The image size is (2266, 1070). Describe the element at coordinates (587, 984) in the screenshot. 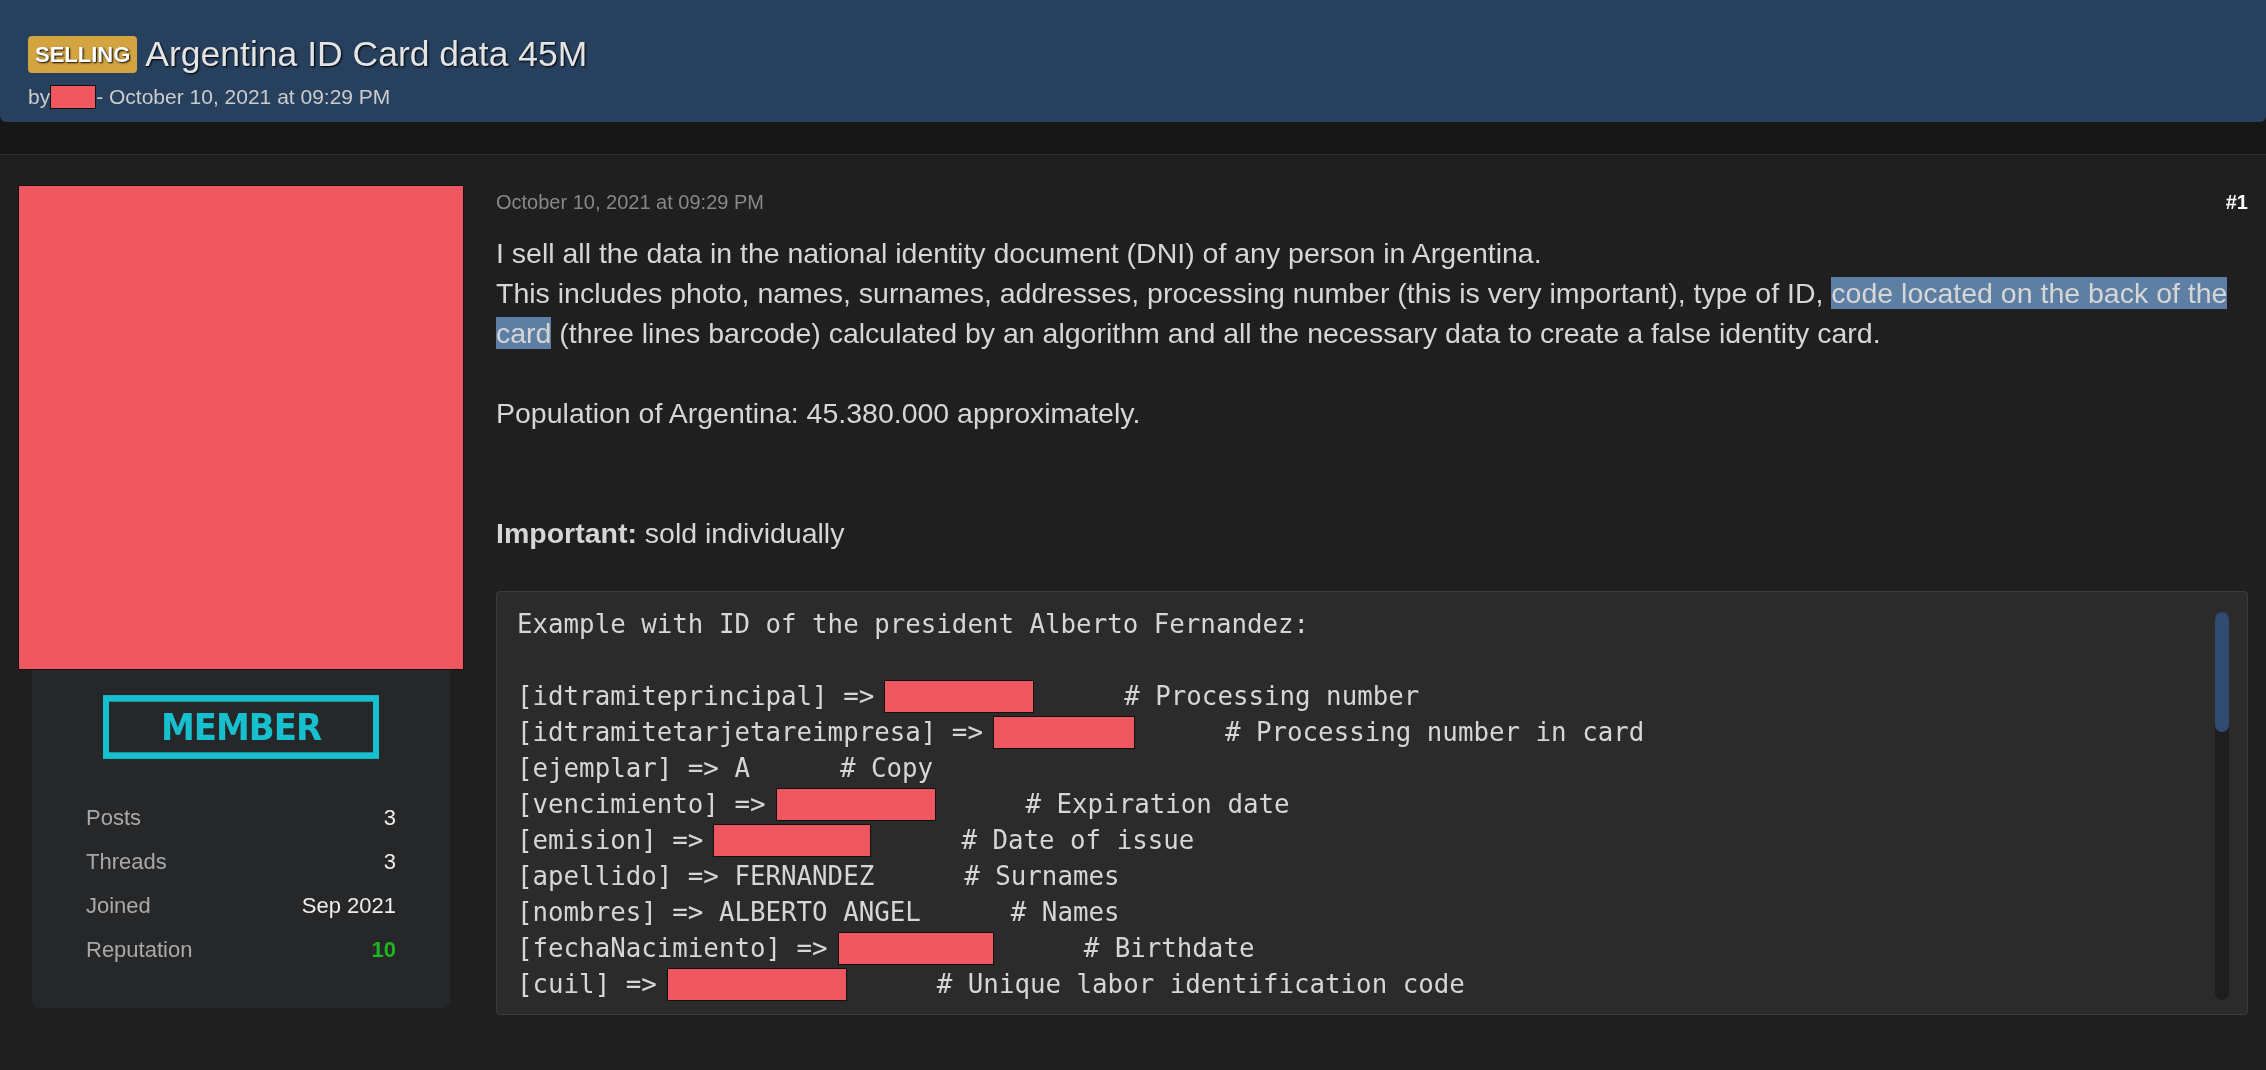

I see `code-text: [cuil] =>` at that location.